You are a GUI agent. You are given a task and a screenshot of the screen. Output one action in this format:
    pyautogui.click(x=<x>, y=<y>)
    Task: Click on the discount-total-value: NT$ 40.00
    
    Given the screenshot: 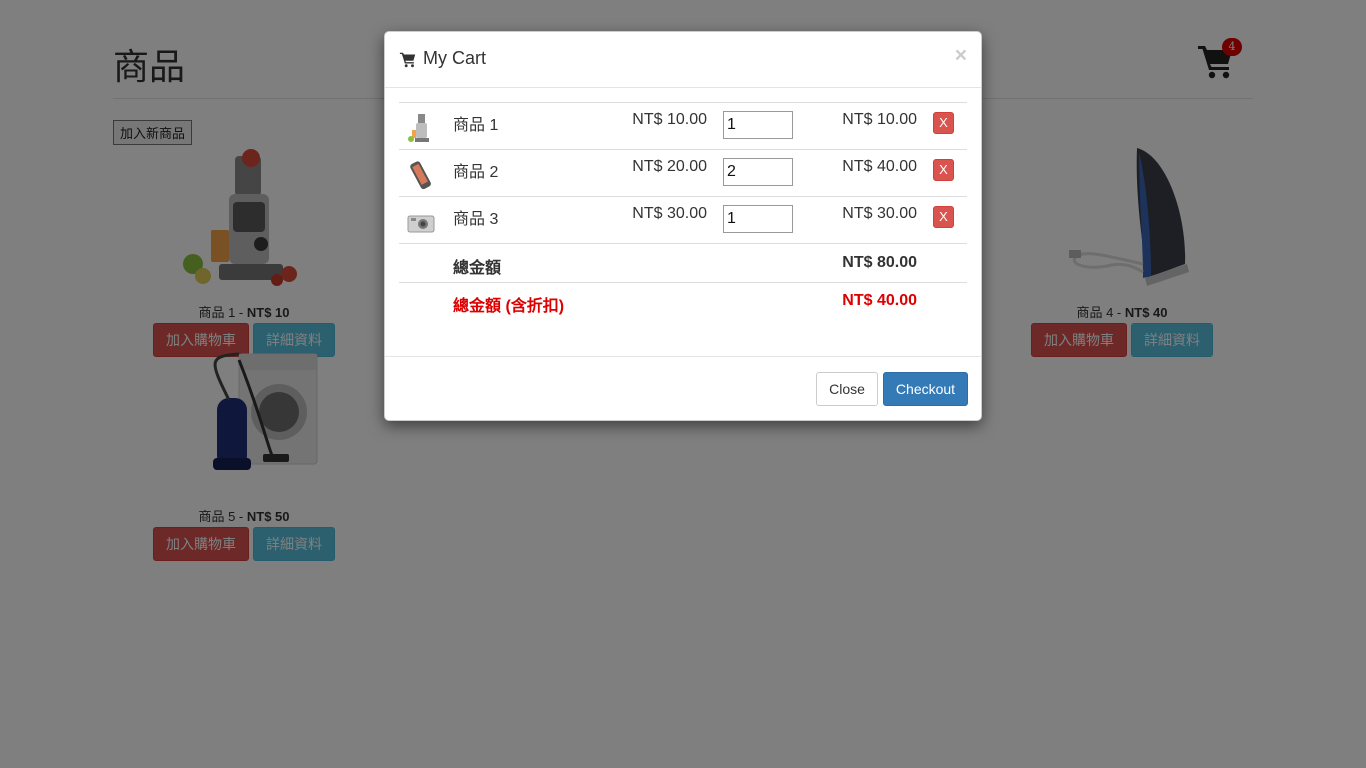 What is the action you would take?
    pyautogui.click(x=878, y=302)
    